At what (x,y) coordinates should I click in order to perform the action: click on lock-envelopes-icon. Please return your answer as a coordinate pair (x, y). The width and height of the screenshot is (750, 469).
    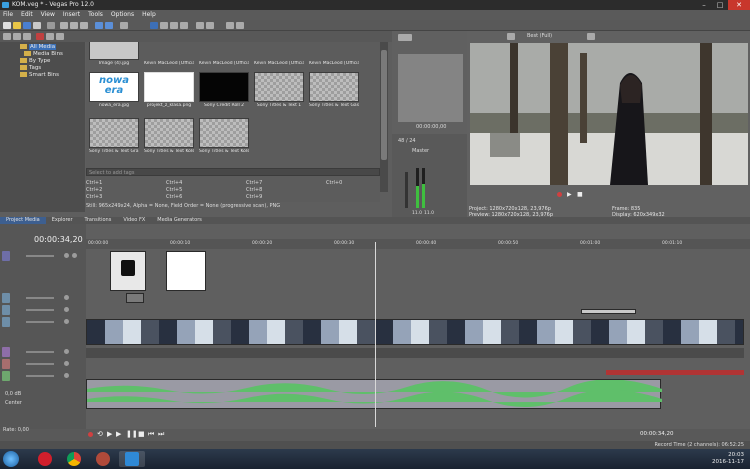
    Looking at the image, I should click on (210, 25).